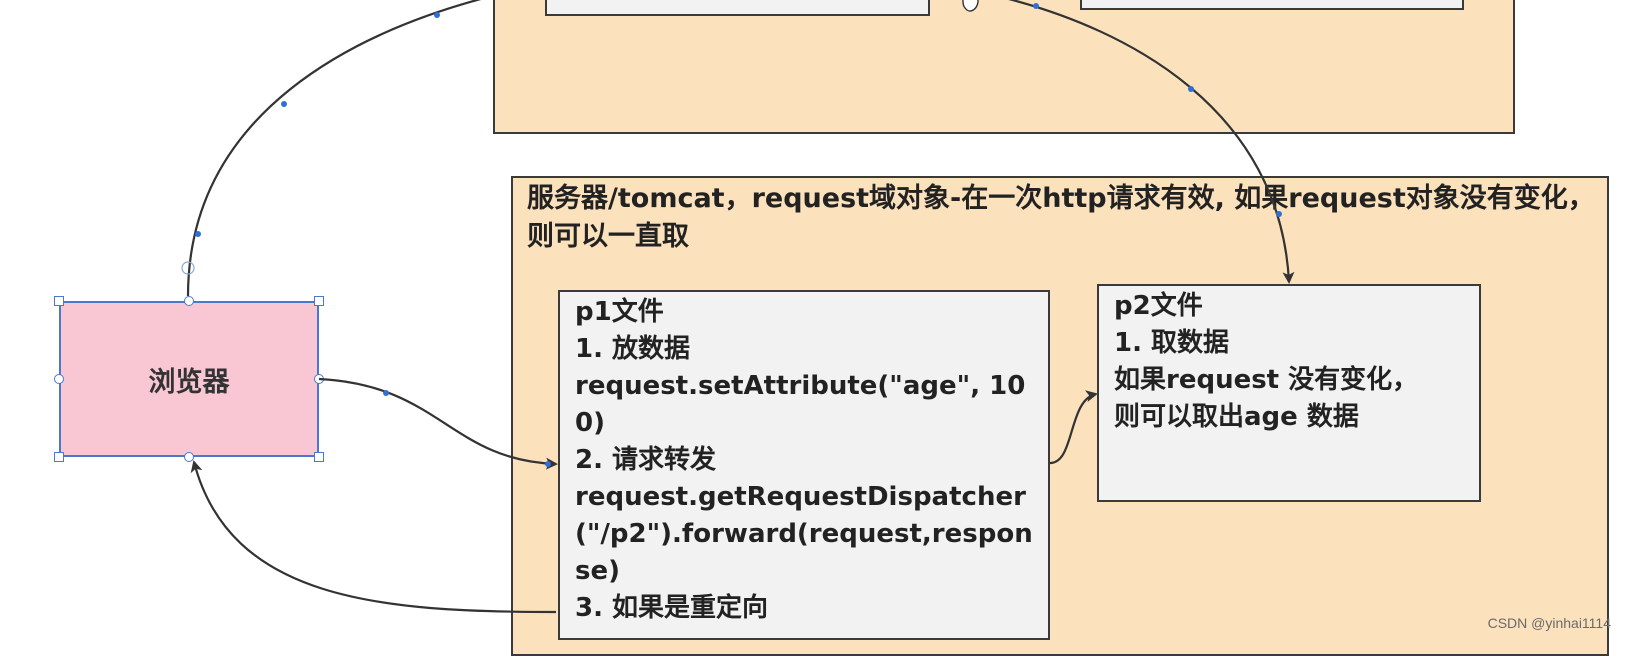 This screenshot has width=1625, height=656. What do you see at coordinates (1172, 343) in the screenshot?
I see `p2-step-1: 1. 取数据` at bounding box center [1172, 343].